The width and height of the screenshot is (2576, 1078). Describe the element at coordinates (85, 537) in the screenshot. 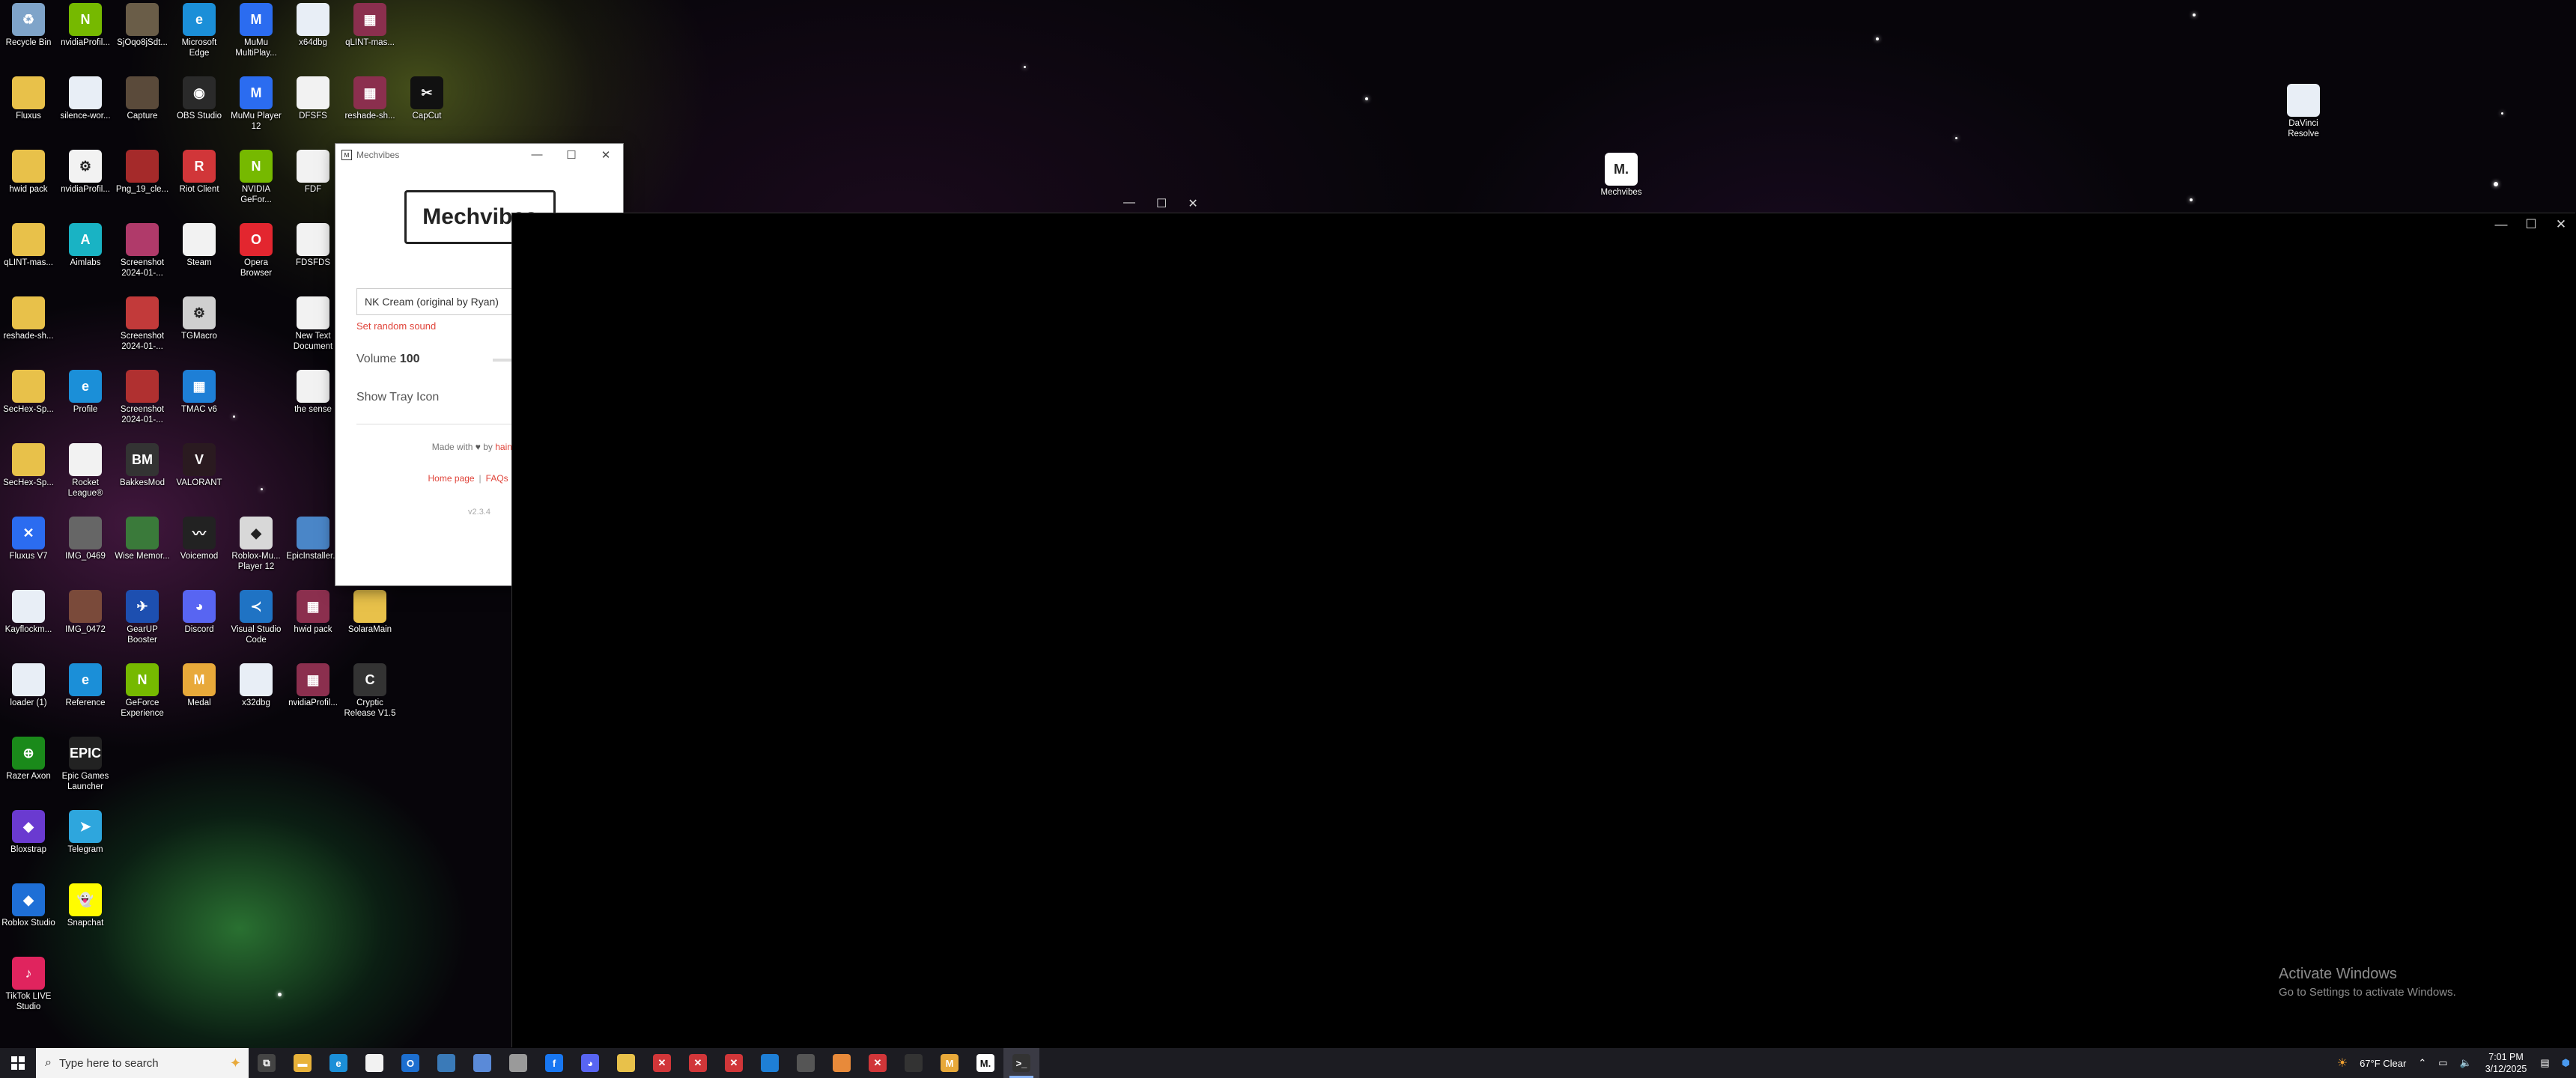

I see `desktop-icon: IMG_0469` at that location.